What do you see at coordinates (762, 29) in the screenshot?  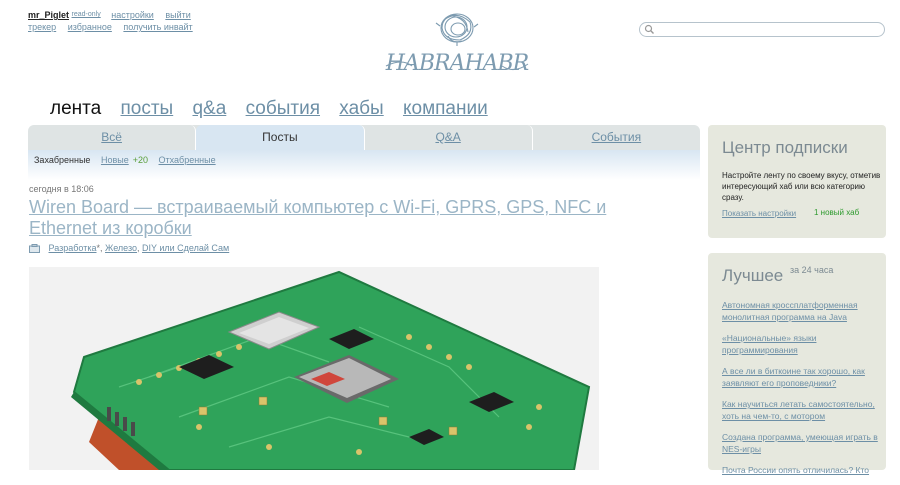 I see `search-input` at bounding box center [762, 29].